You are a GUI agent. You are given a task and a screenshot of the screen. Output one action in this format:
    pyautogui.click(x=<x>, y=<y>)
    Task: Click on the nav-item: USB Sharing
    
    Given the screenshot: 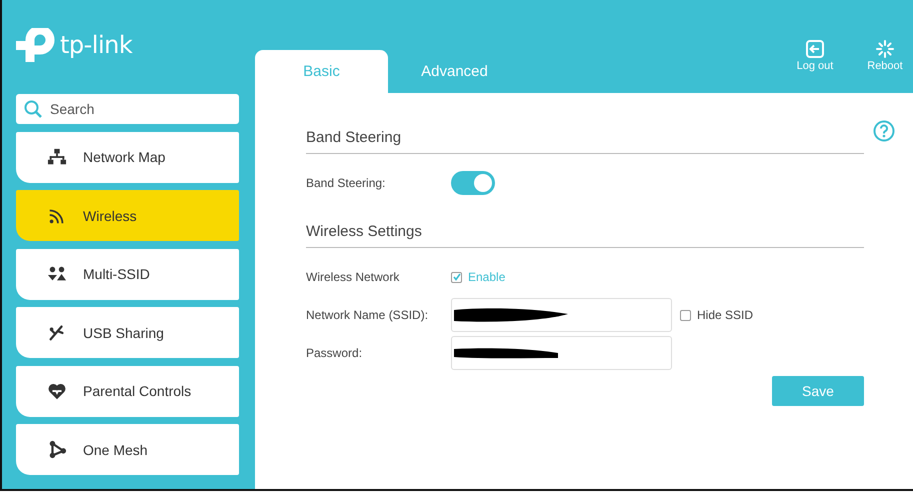 What is the action you would take?
    pyautogui.click(x=127, y=332)
    